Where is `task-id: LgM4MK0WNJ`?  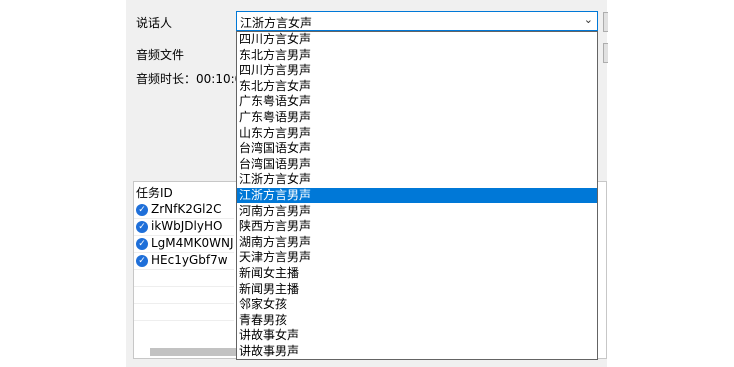
task-id: LgM4MK0WNJ is located at coordinates (192, 243).